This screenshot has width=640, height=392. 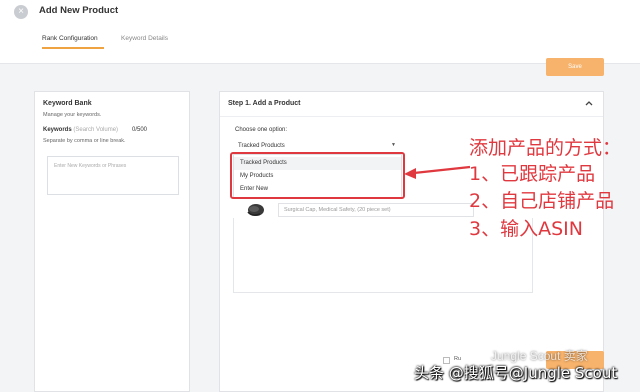 What do you see at coordinates (575, 67) in the screenshot?
I see `save-button: Save` at bounding box center [575, 67].